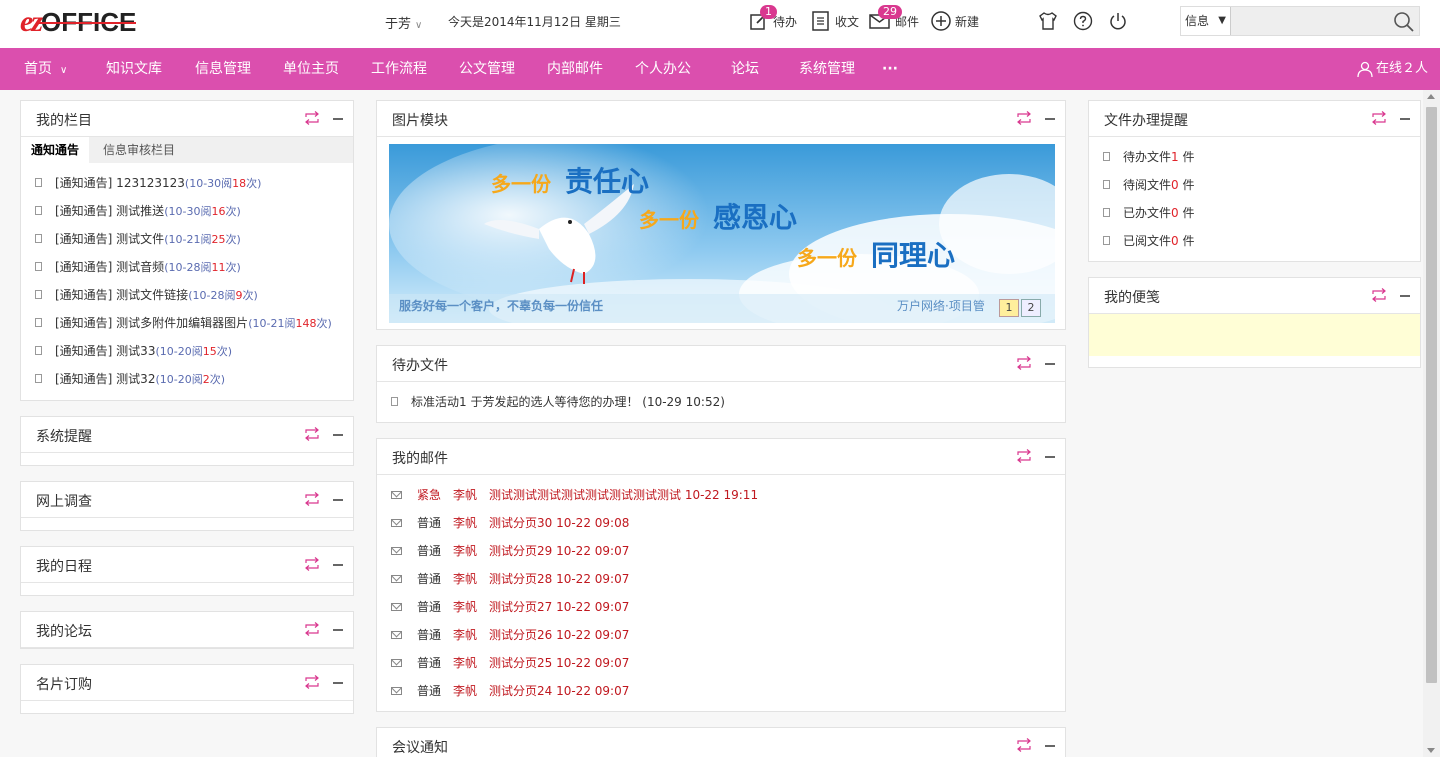 This screenshot has width=1440, height=757. I want to click on search-icon, so click(1404, 22).